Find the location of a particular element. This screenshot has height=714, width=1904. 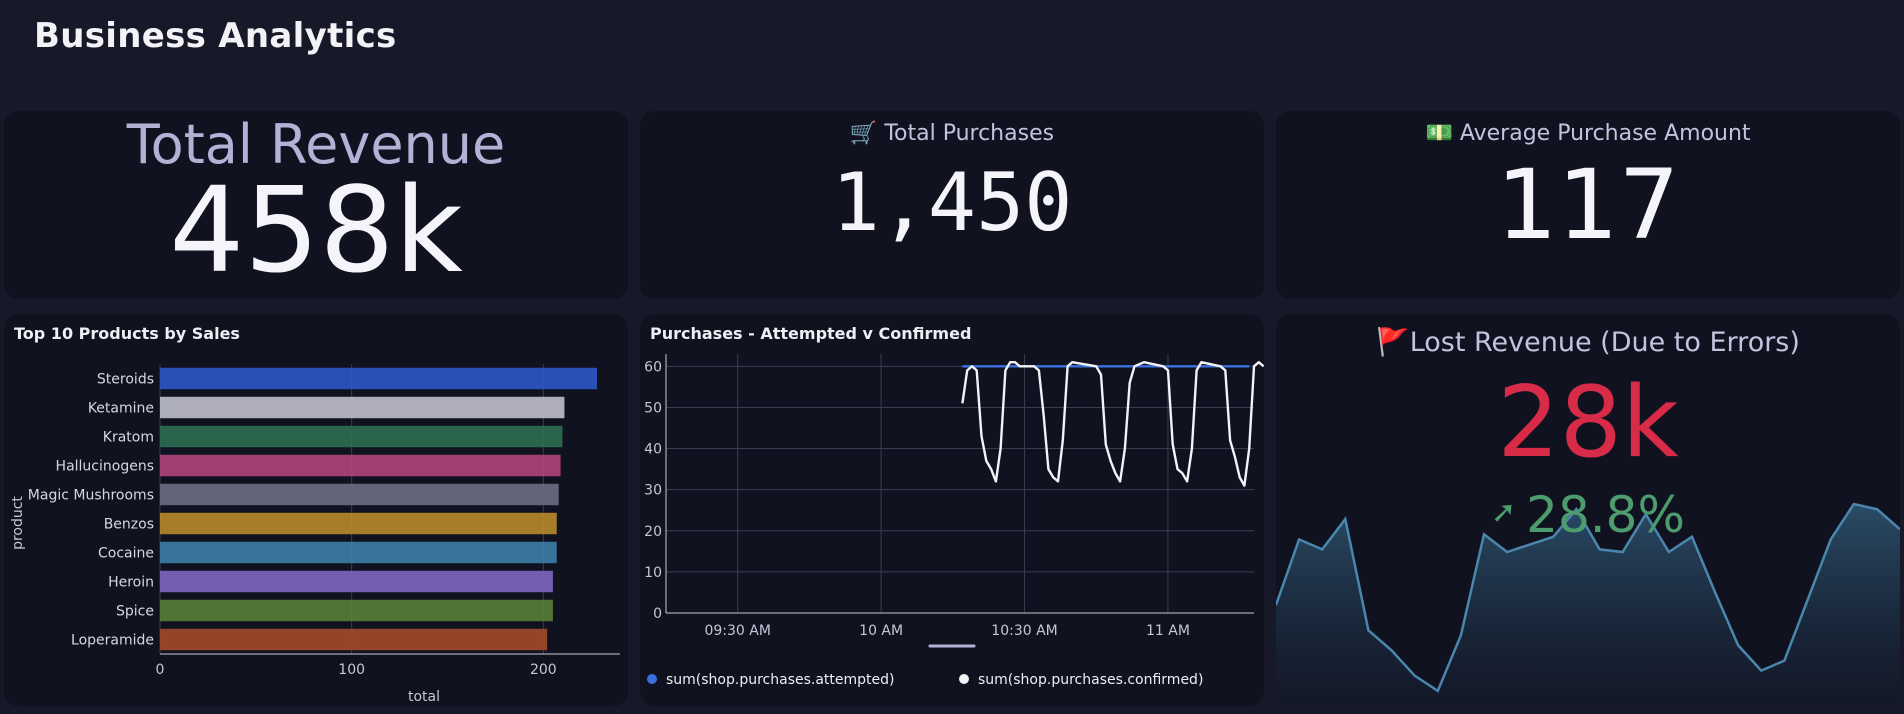

bar-hallucinogens is located at coordinates (360, 465).